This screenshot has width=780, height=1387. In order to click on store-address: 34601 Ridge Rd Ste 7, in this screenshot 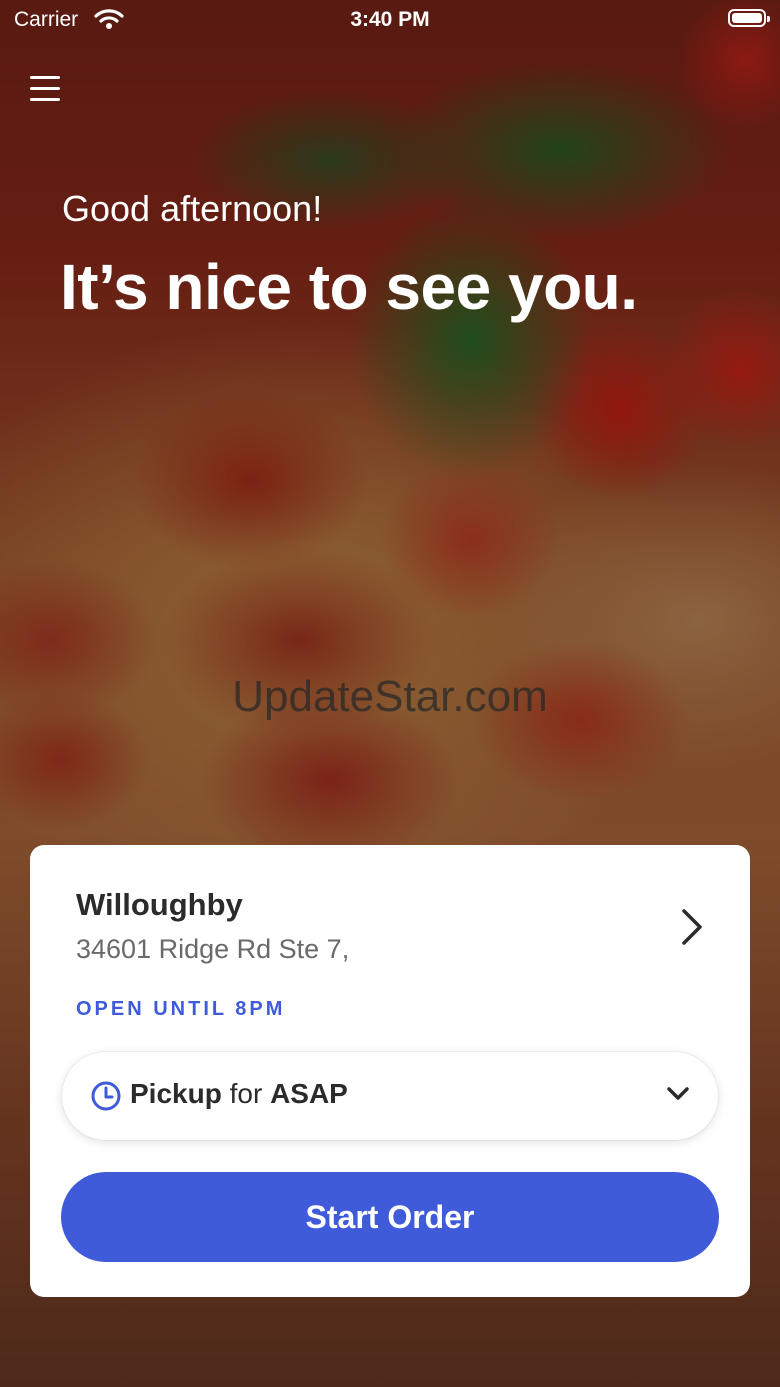, I will do `click(212, 949)`.